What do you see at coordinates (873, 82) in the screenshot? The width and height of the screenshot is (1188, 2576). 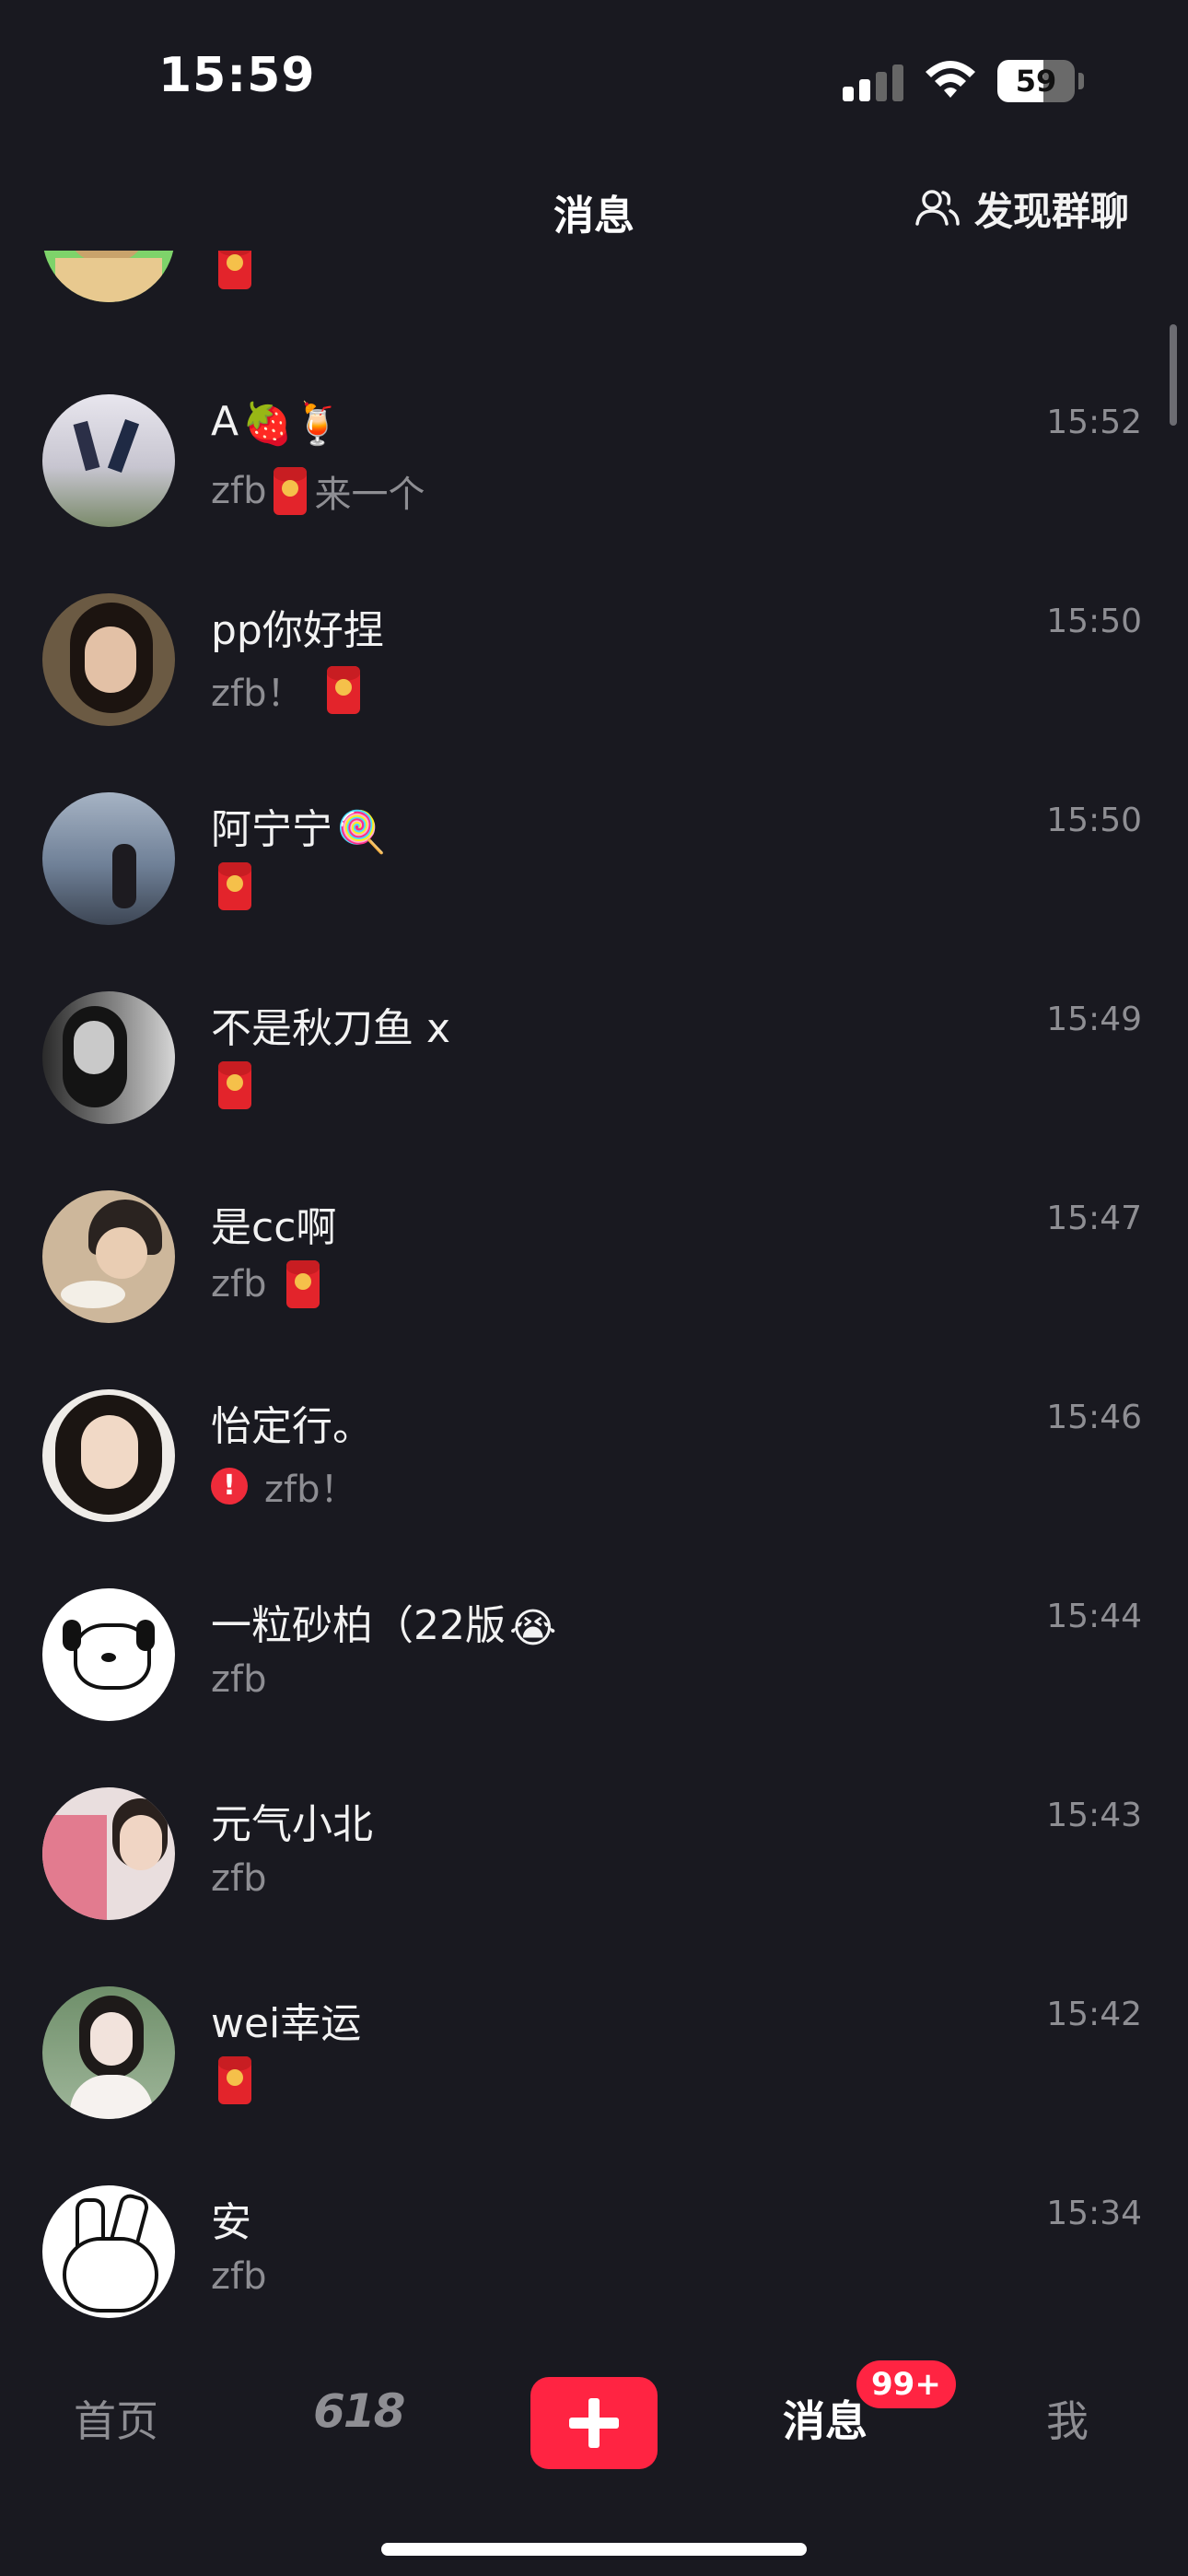 I see `cellular-signal-icon` at bounding box center [873, 82].